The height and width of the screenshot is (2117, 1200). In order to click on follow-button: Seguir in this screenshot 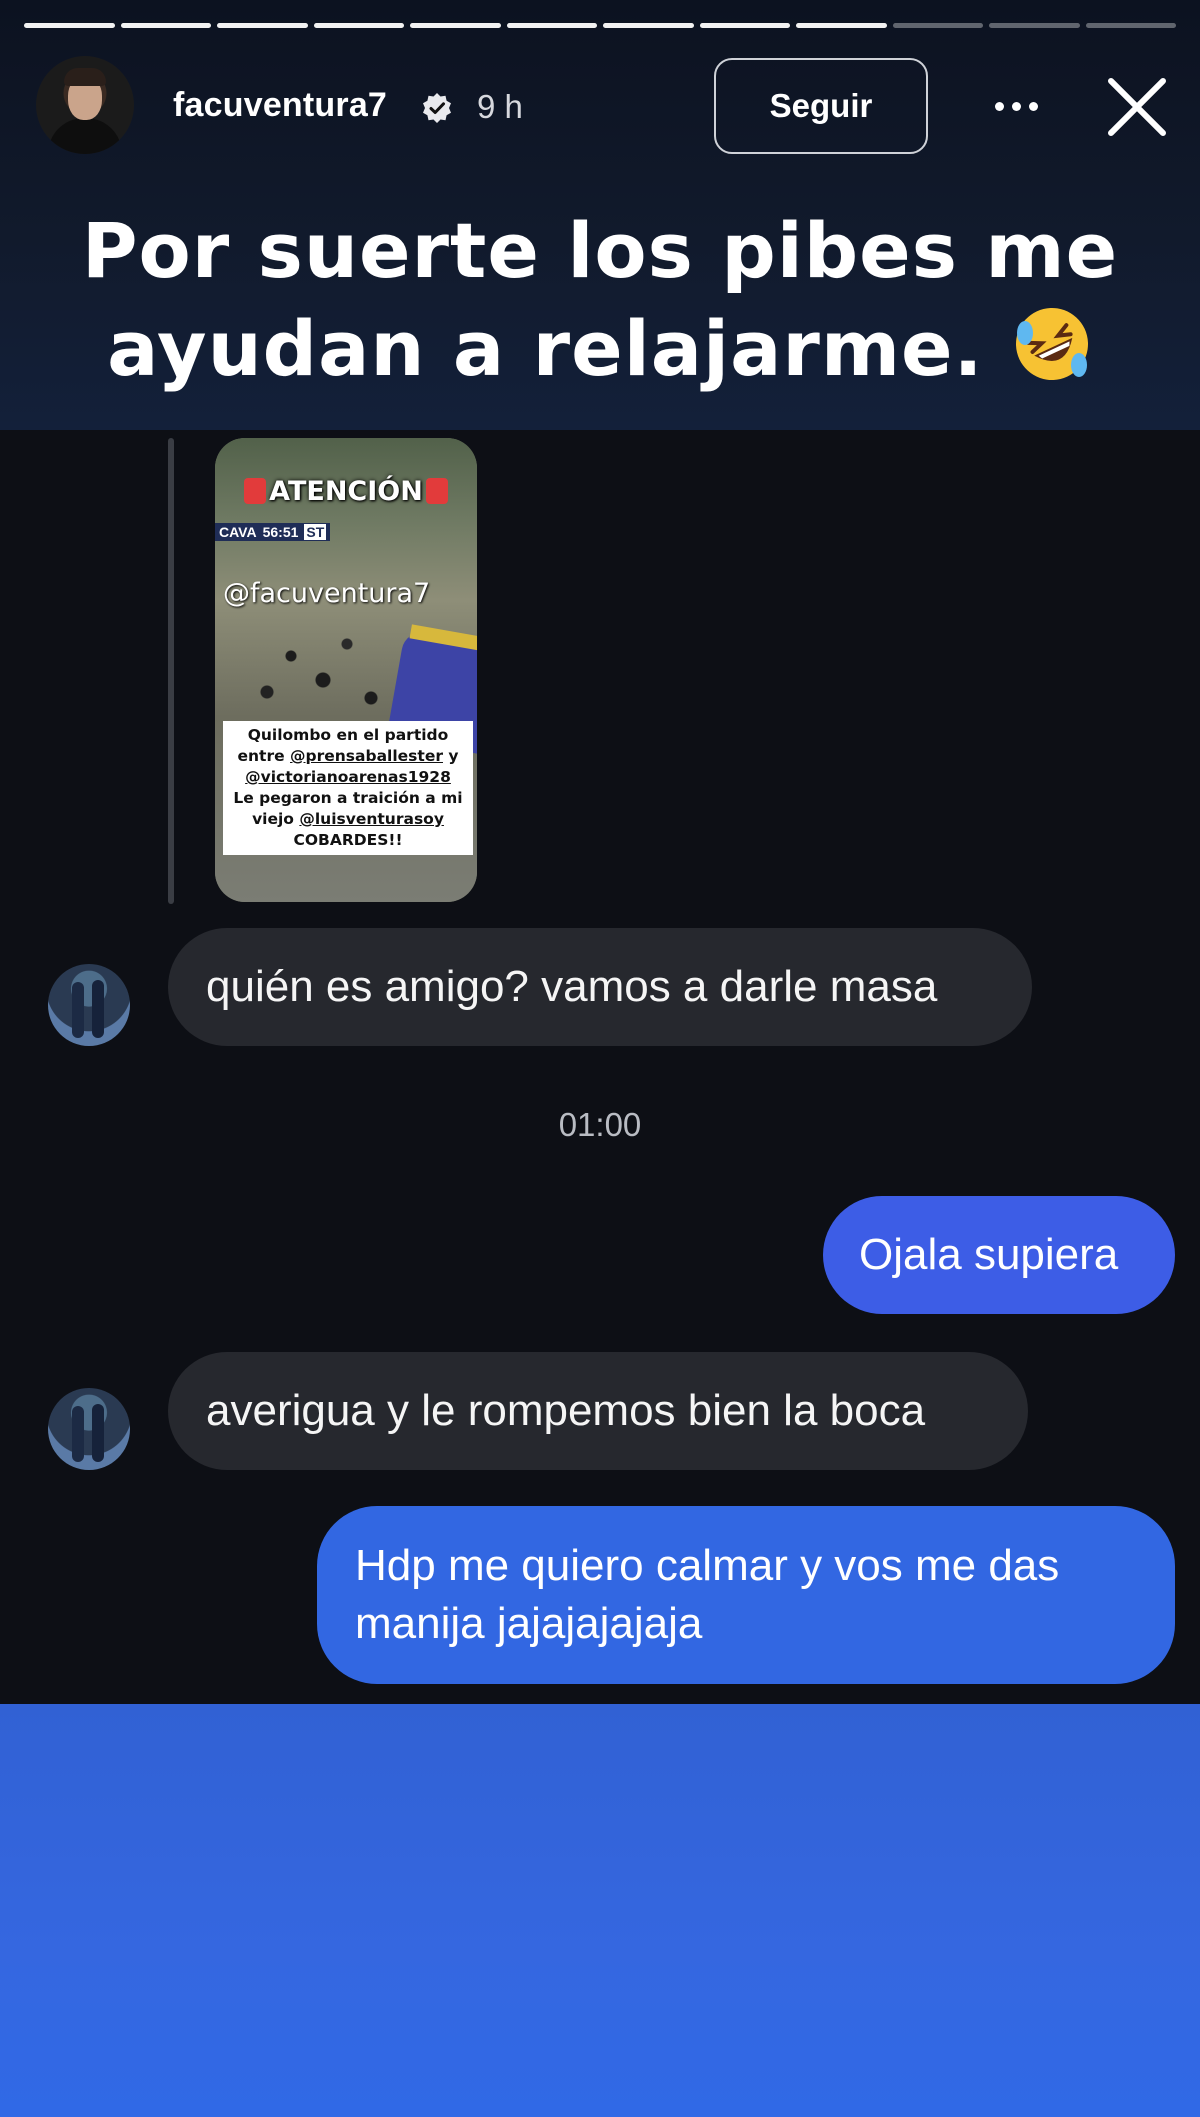, I will do `click(821, 106)`.